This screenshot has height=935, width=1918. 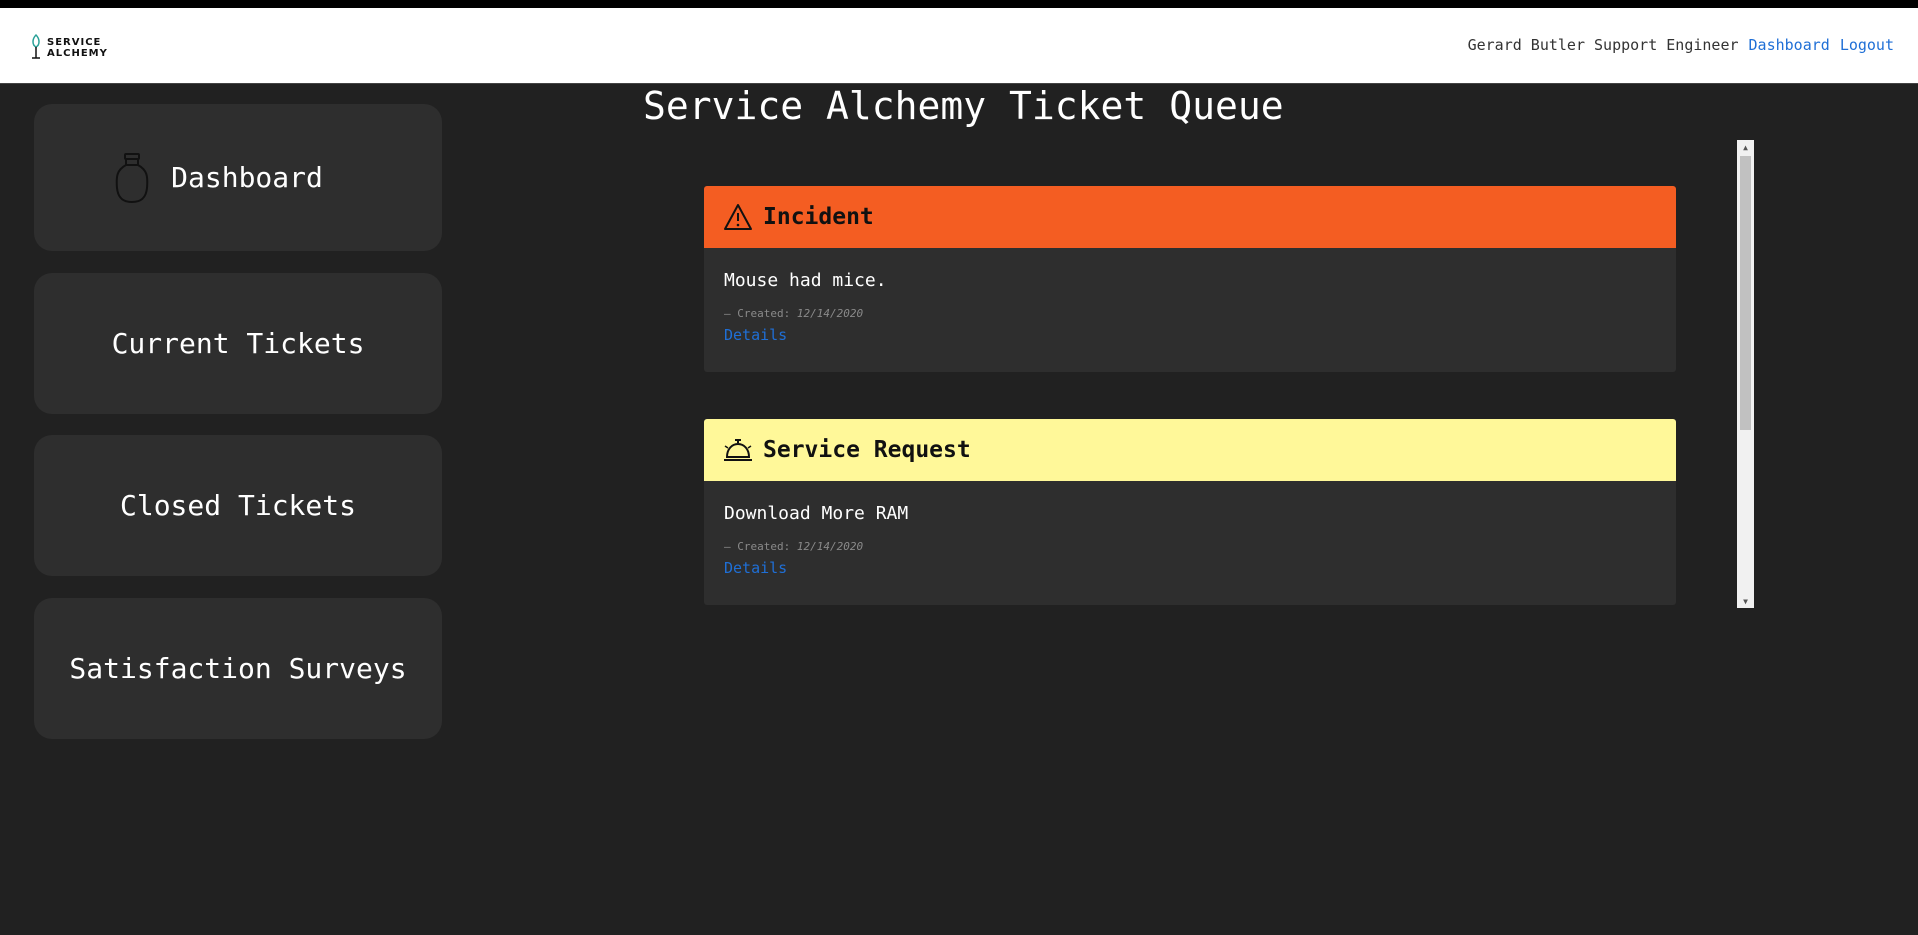 I want to click on nav-logout-link: Logout, so click(x=1867, y=45).